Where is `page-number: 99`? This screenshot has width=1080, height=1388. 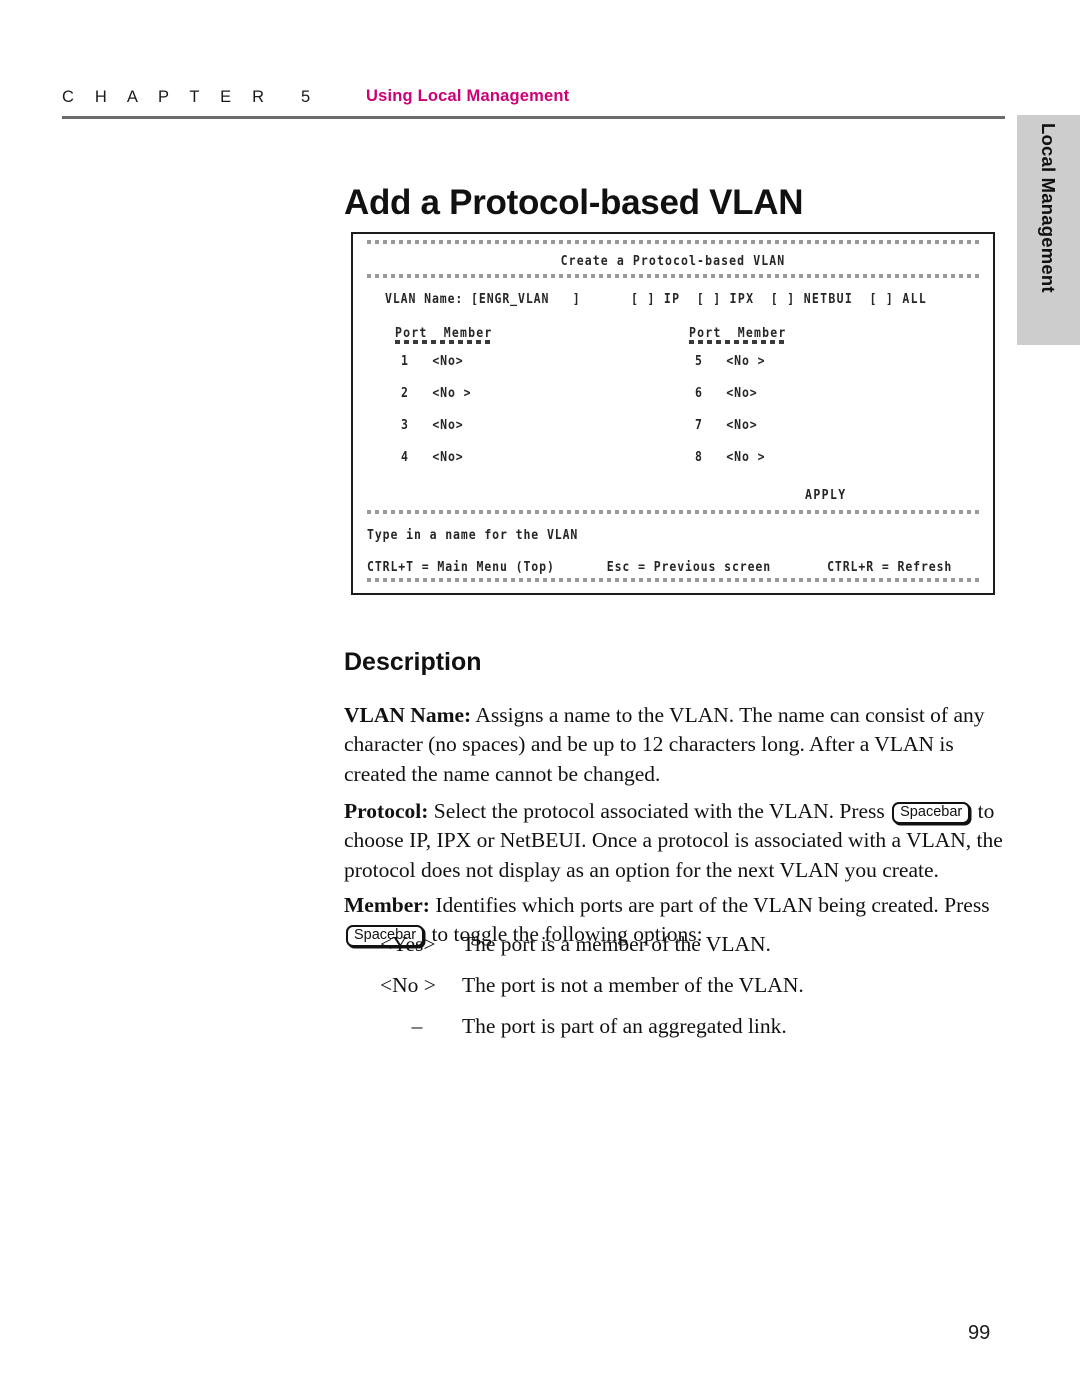
page-number: 99 is located at coordinates (979, 1333).